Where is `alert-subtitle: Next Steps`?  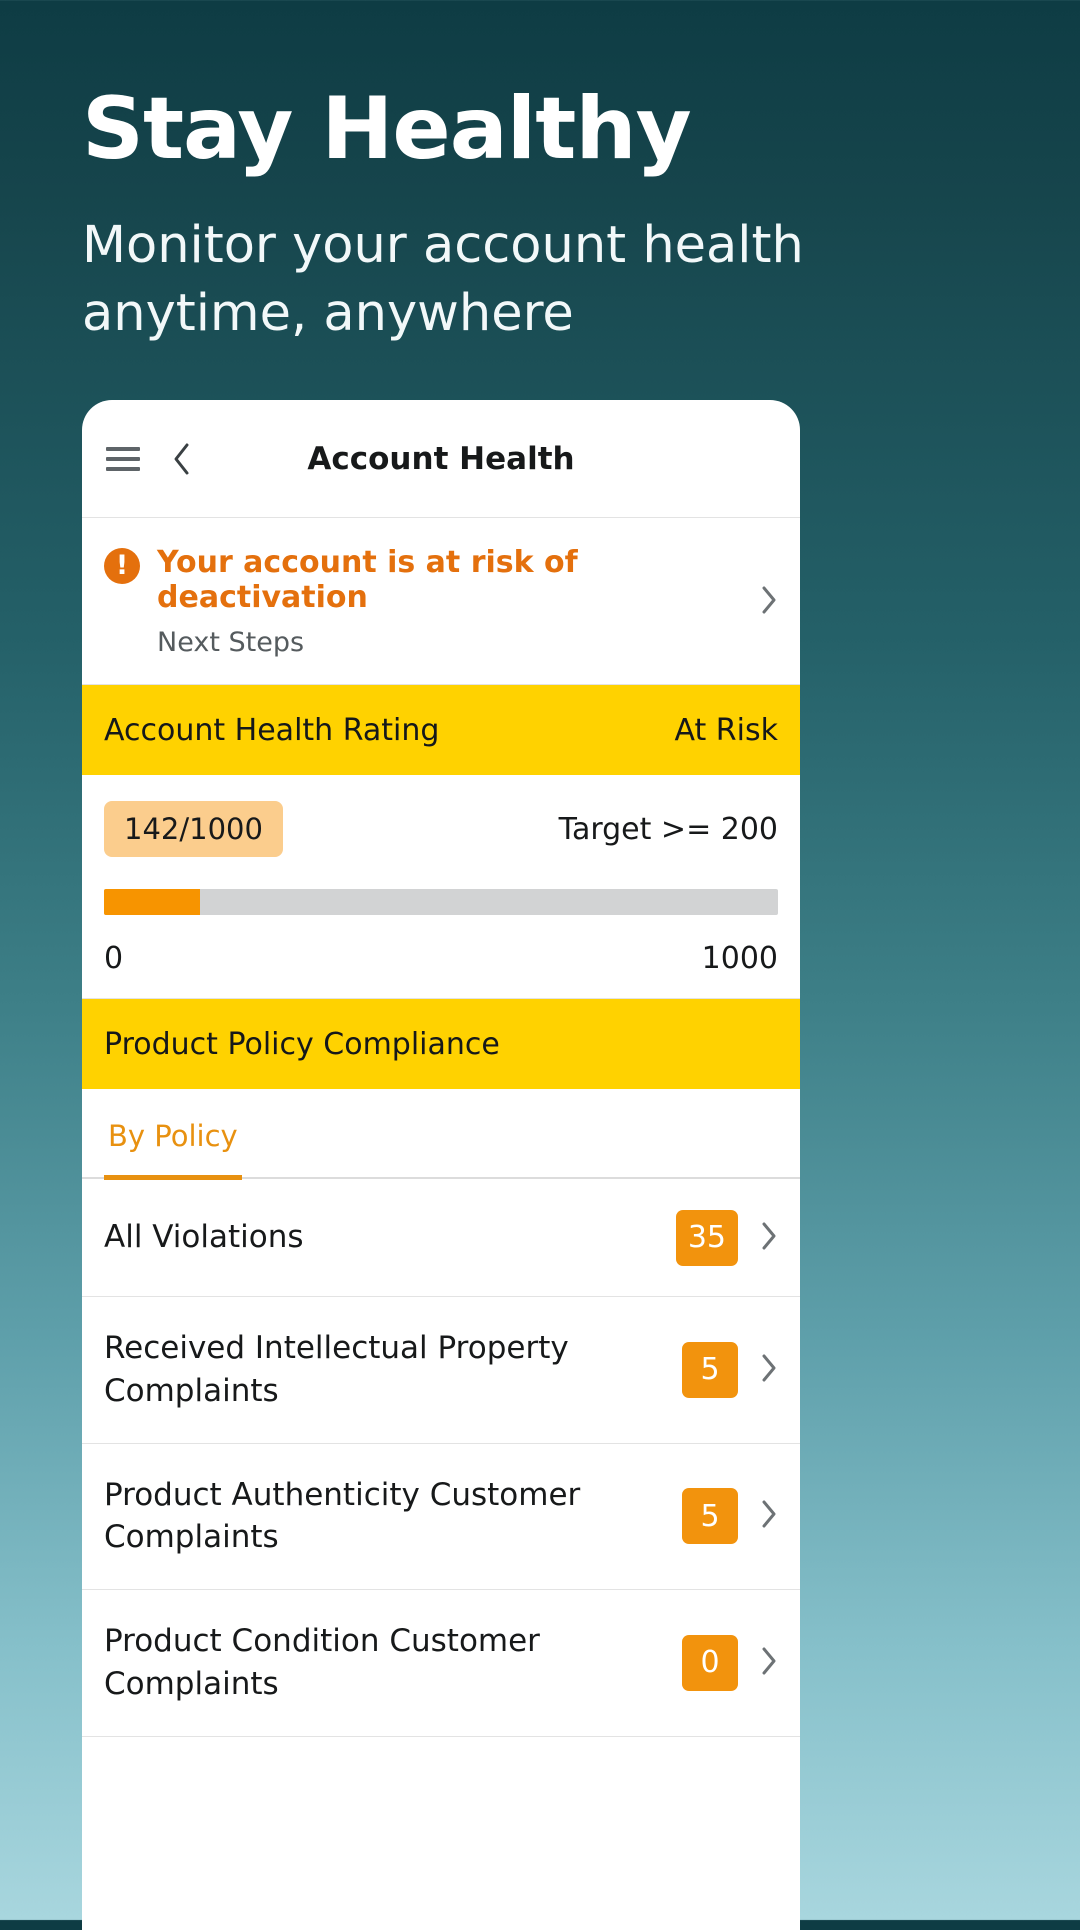 alert-subtitle: Next Steps is located at coordinates (231, 642).